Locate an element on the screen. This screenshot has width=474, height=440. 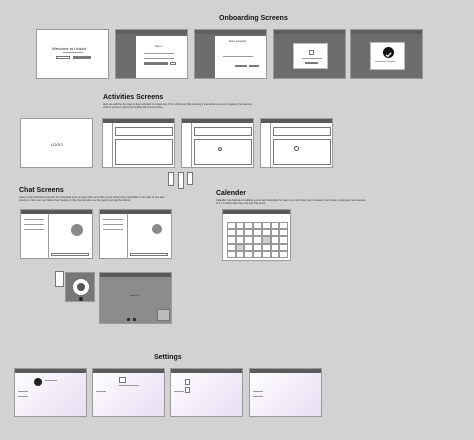
chat-call-thumbnail is located at coordinates (59, 279).